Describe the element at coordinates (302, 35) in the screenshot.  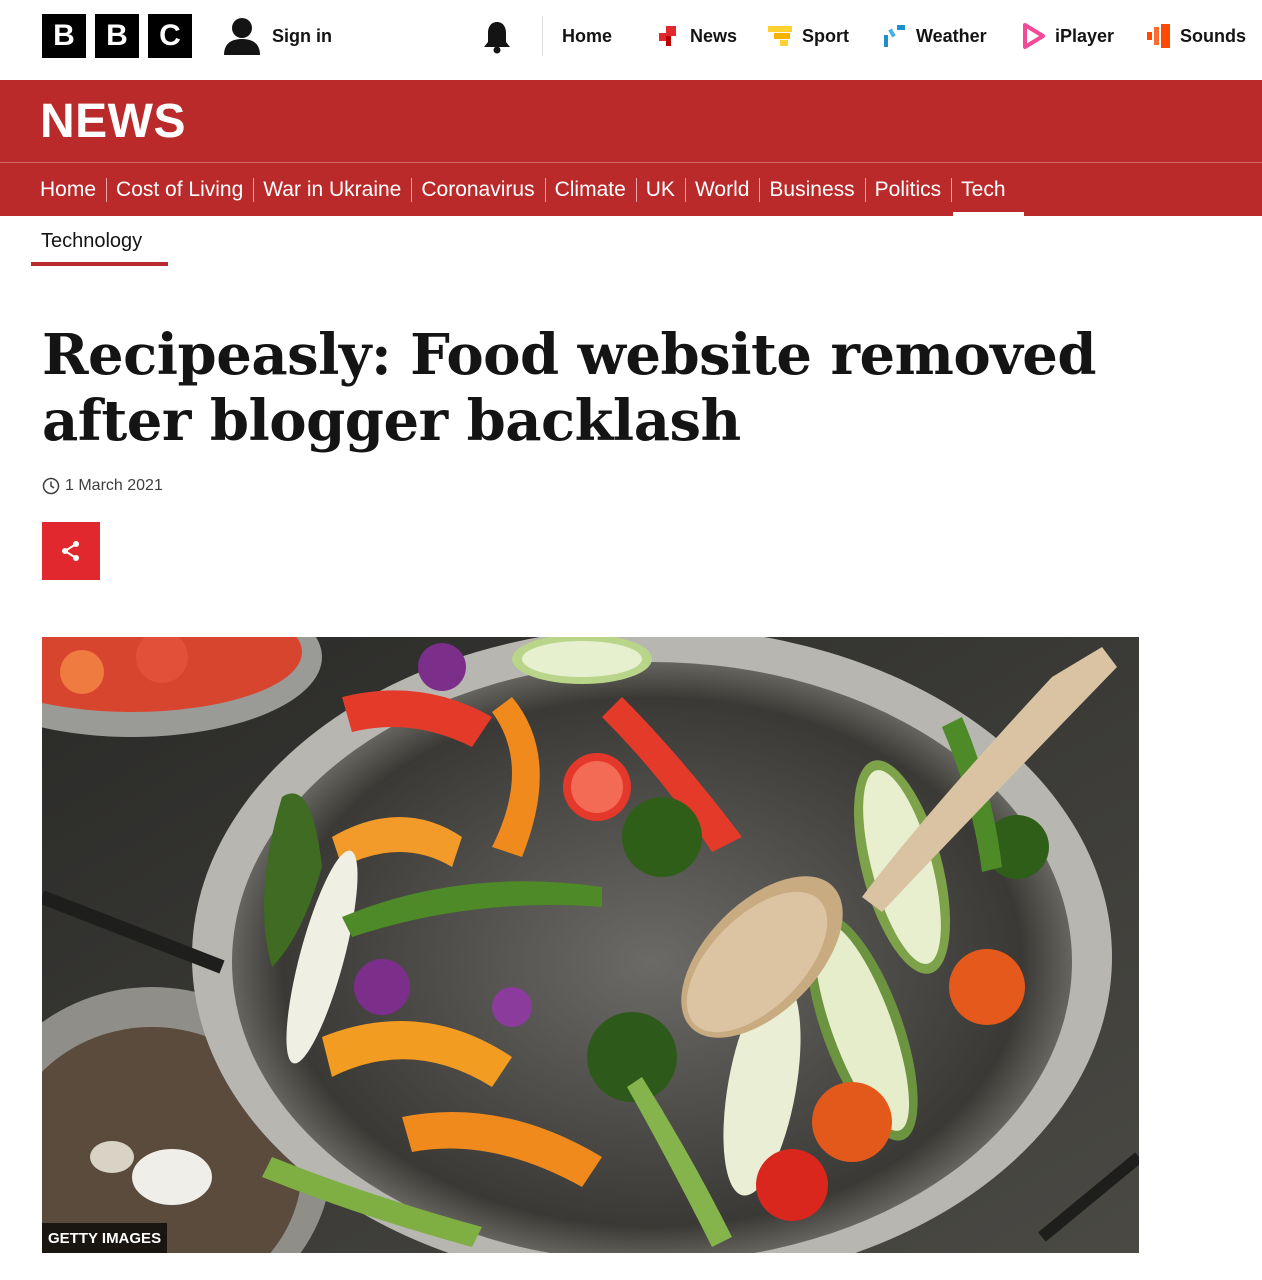
I see `sign-in-label: Sign in` at that location.